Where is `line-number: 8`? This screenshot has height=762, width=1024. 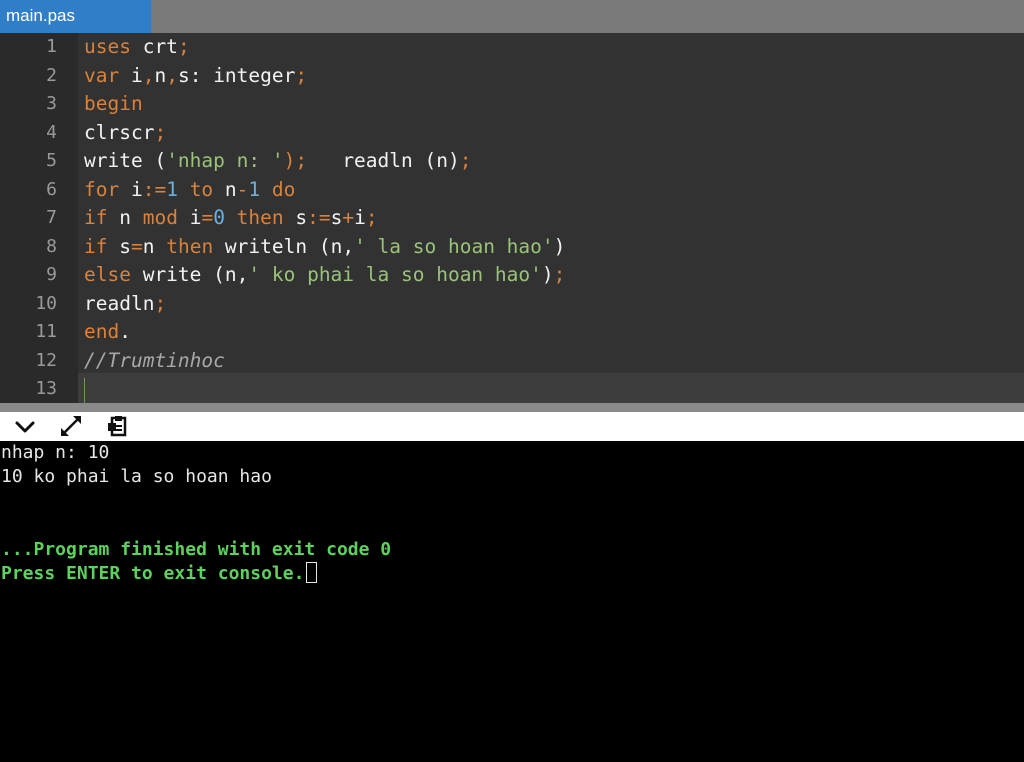
line-number: 8 is located at coordinates (51, 246).